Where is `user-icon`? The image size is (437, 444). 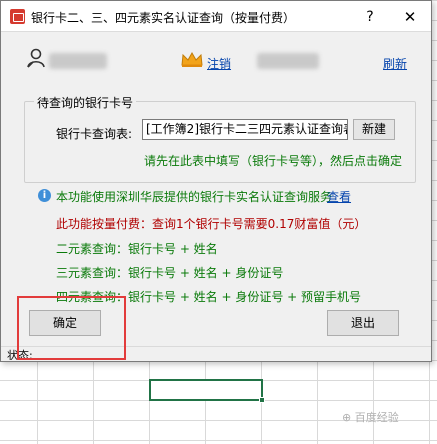 user-icon is located at coordinates (36, 58).